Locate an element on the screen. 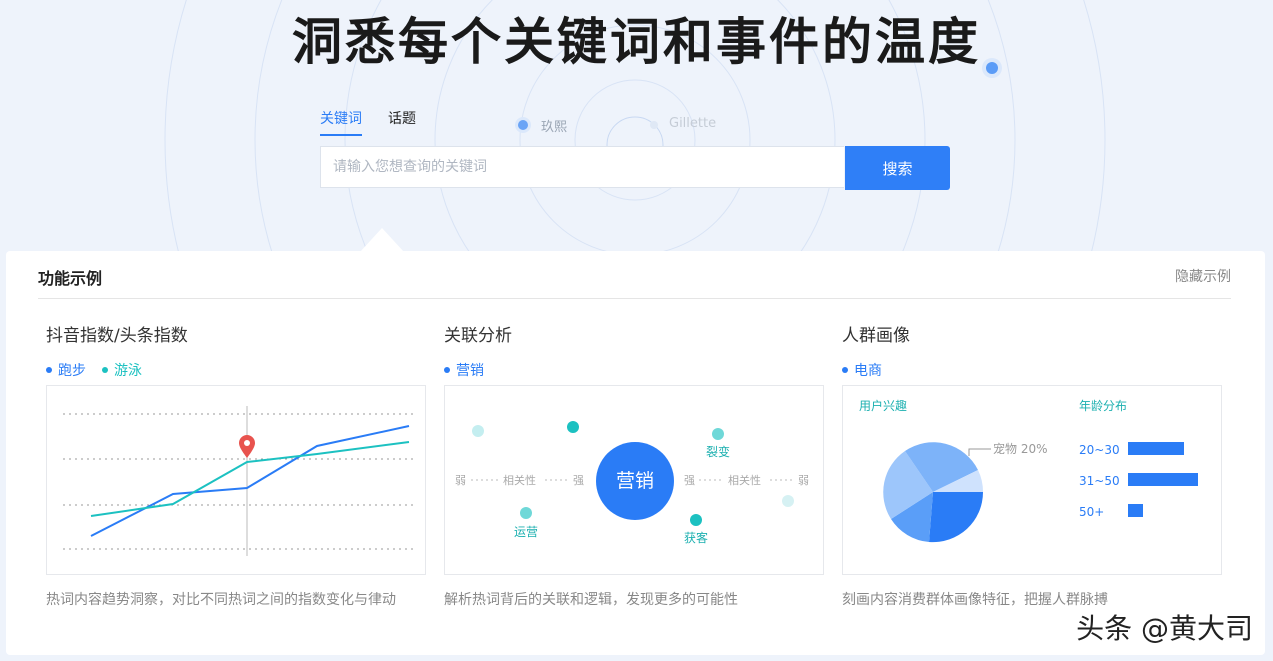  card-title: 关联分析 is located at coordinates (478, 336).